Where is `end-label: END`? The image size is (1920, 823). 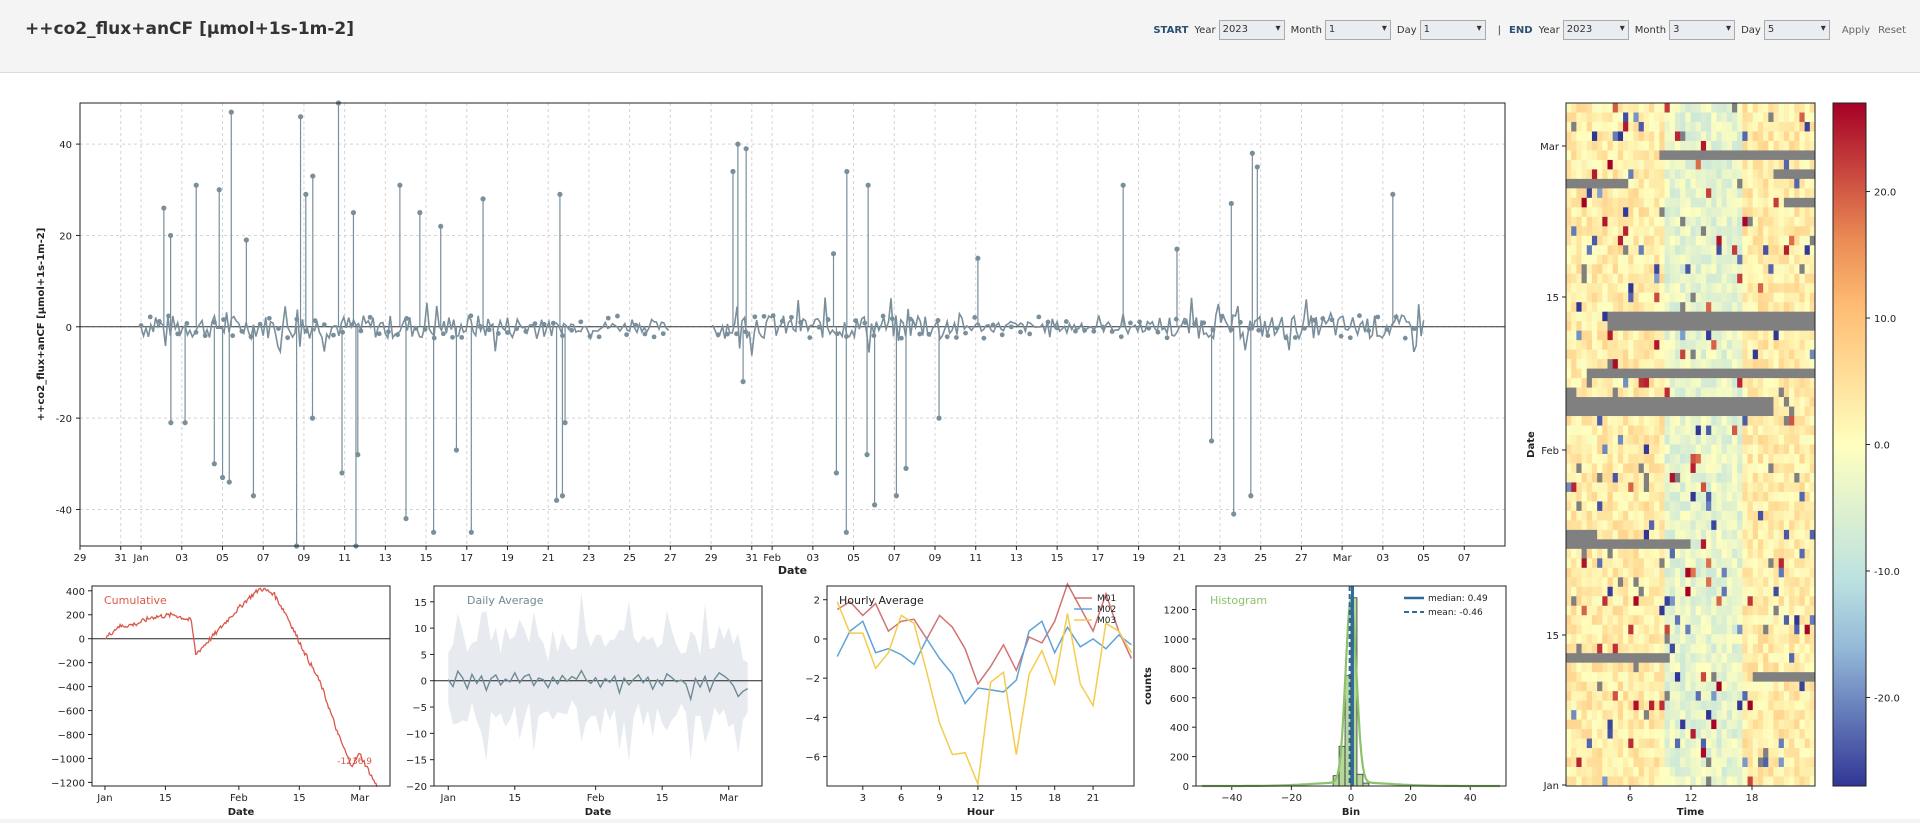
end-label: END is located at coordinates (1521, 30).